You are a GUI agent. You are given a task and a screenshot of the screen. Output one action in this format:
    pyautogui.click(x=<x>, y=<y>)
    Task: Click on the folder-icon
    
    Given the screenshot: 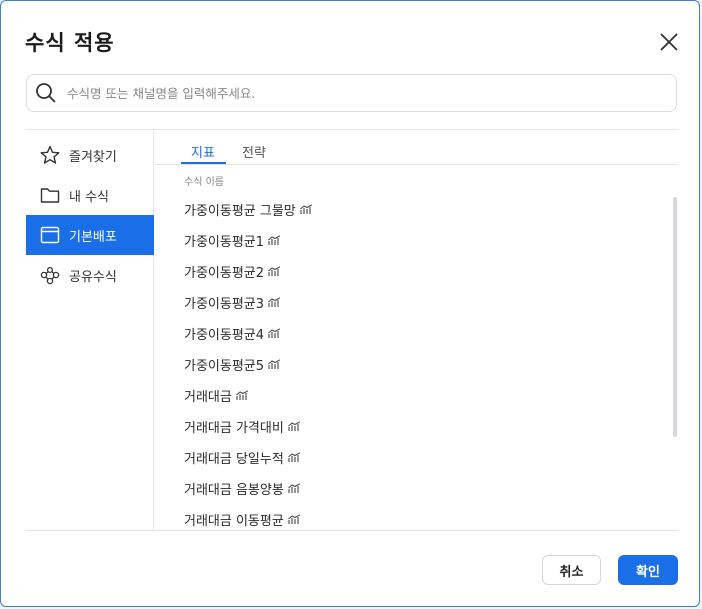 What is the action you would take?
    pyautogui.click(x=50, y=195)
    